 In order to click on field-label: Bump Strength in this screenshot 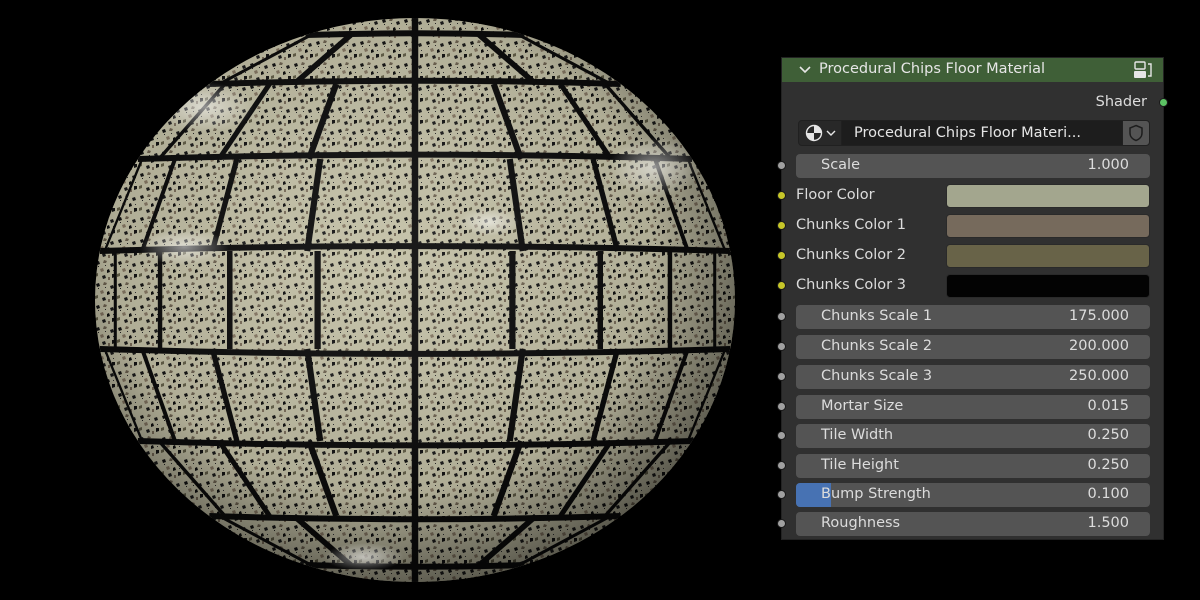, I will do `click(876, 494)`.